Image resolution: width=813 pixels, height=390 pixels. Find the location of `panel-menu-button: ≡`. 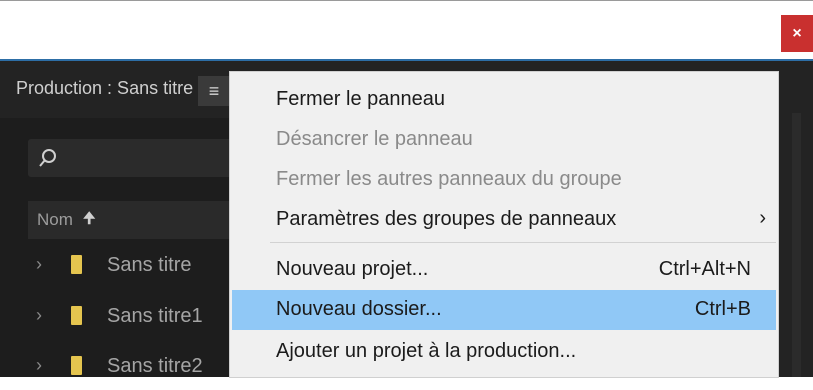

panel-menu-button: ≡ is located at coordinates (214, 91).